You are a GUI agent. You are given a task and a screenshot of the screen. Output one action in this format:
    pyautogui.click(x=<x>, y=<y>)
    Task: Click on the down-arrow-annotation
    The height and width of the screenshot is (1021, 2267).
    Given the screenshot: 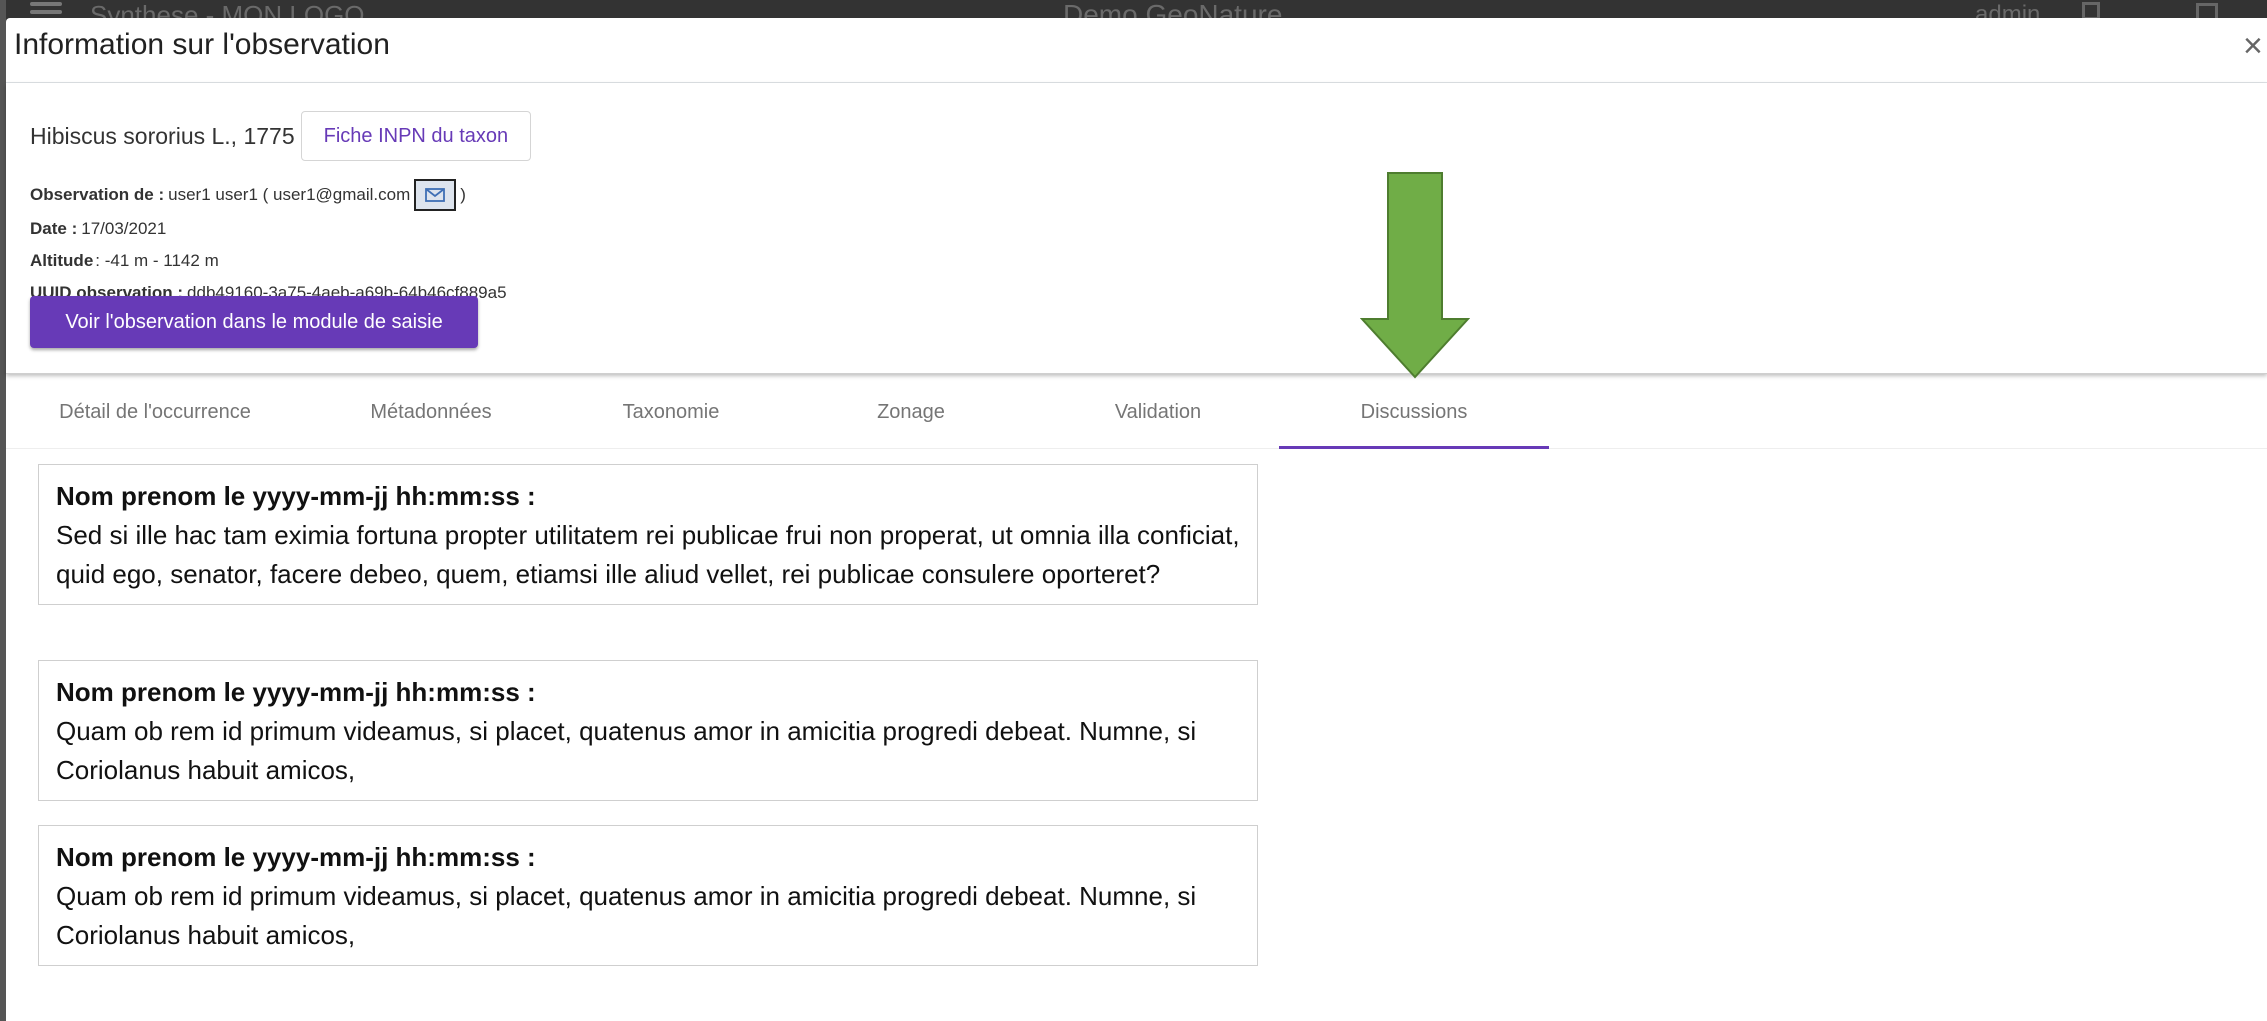 What is the action you would take?
    pyautogui.click(x=1415, y=275)
    